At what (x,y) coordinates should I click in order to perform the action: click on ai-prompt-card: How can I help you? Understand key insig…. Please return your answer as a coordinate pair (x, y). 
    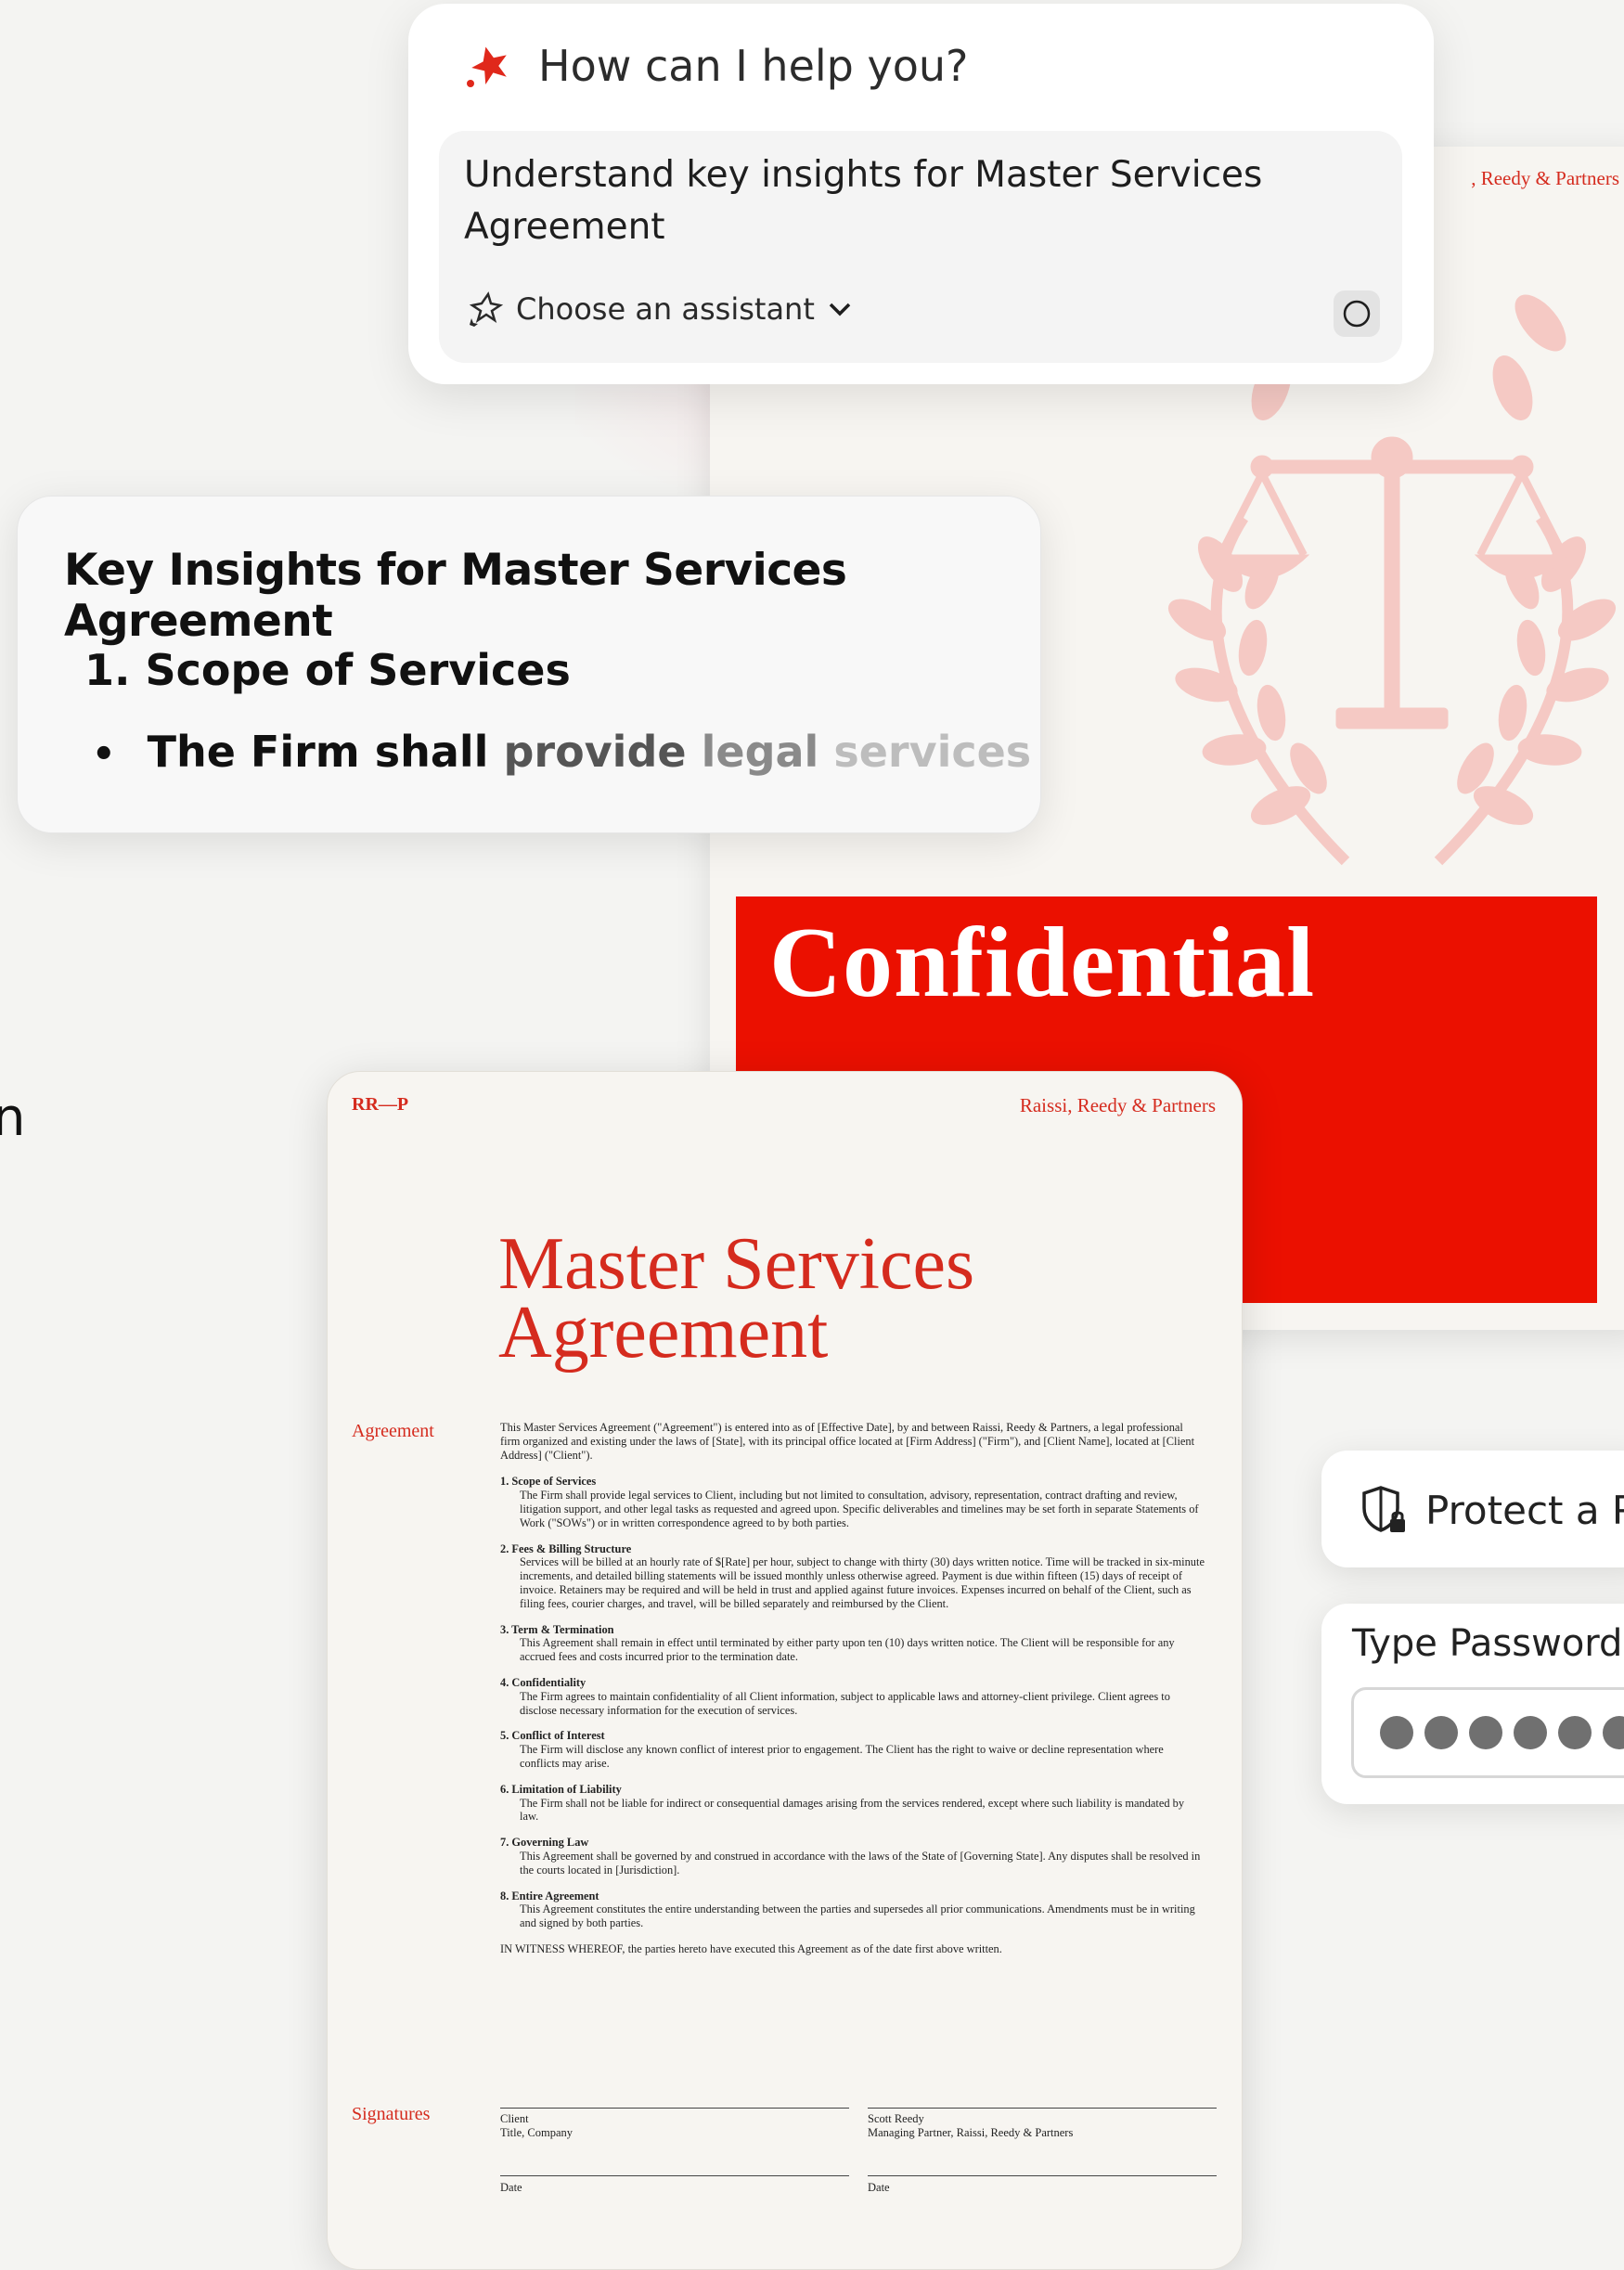
    Looking at the image, I should click on (921, 194).